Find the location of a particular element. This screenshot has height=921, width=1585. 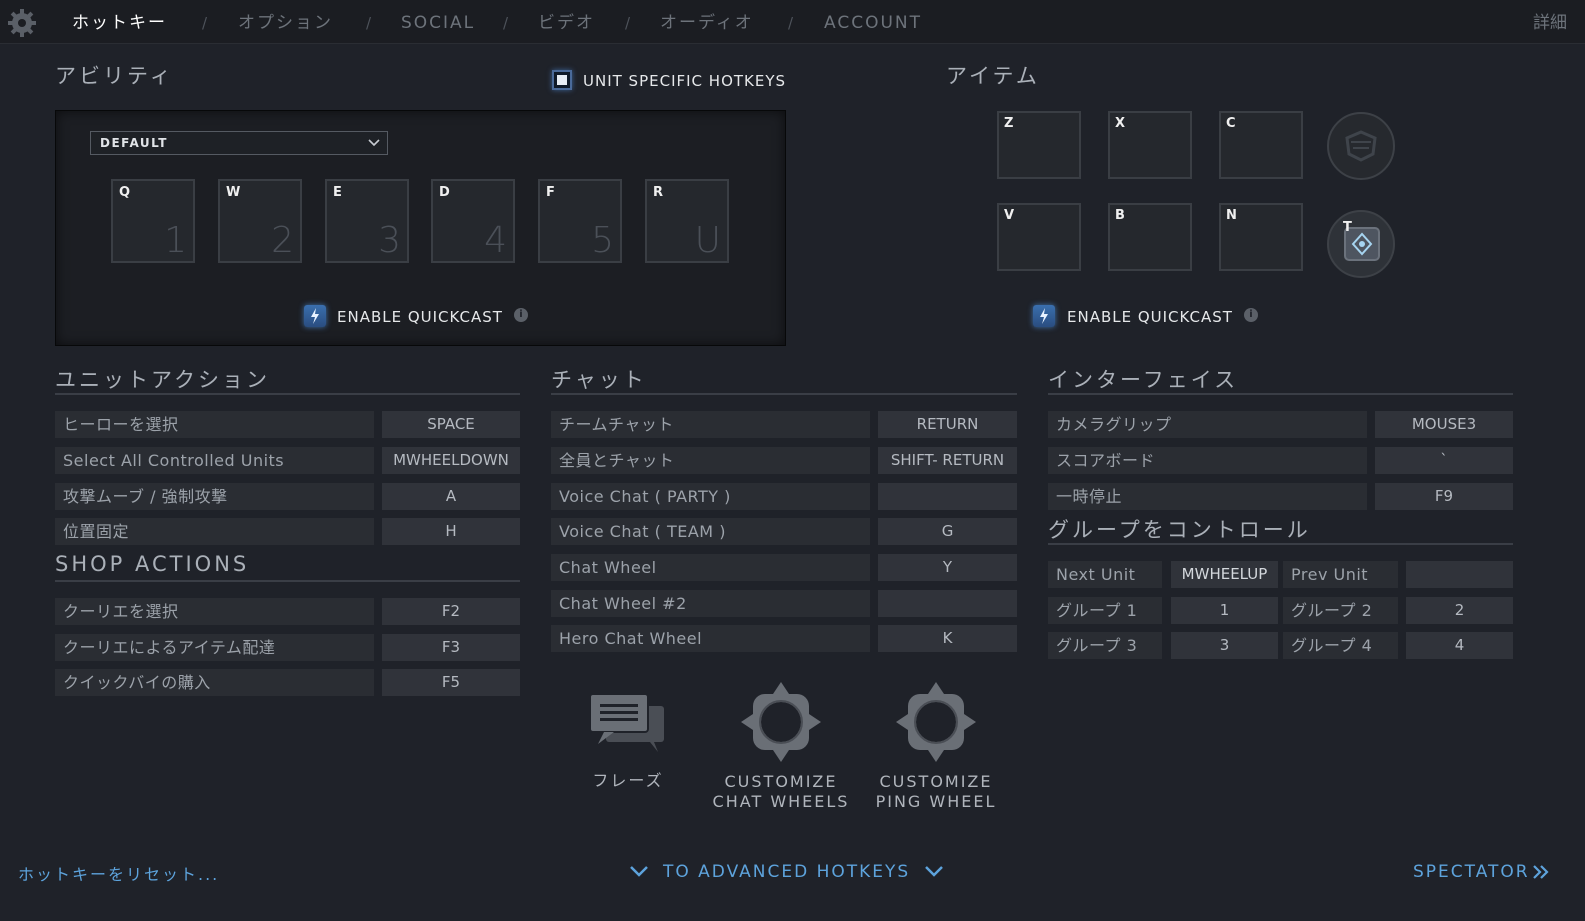

group-hotkey: MWHEELUP is located at coordinates (1224, 574).